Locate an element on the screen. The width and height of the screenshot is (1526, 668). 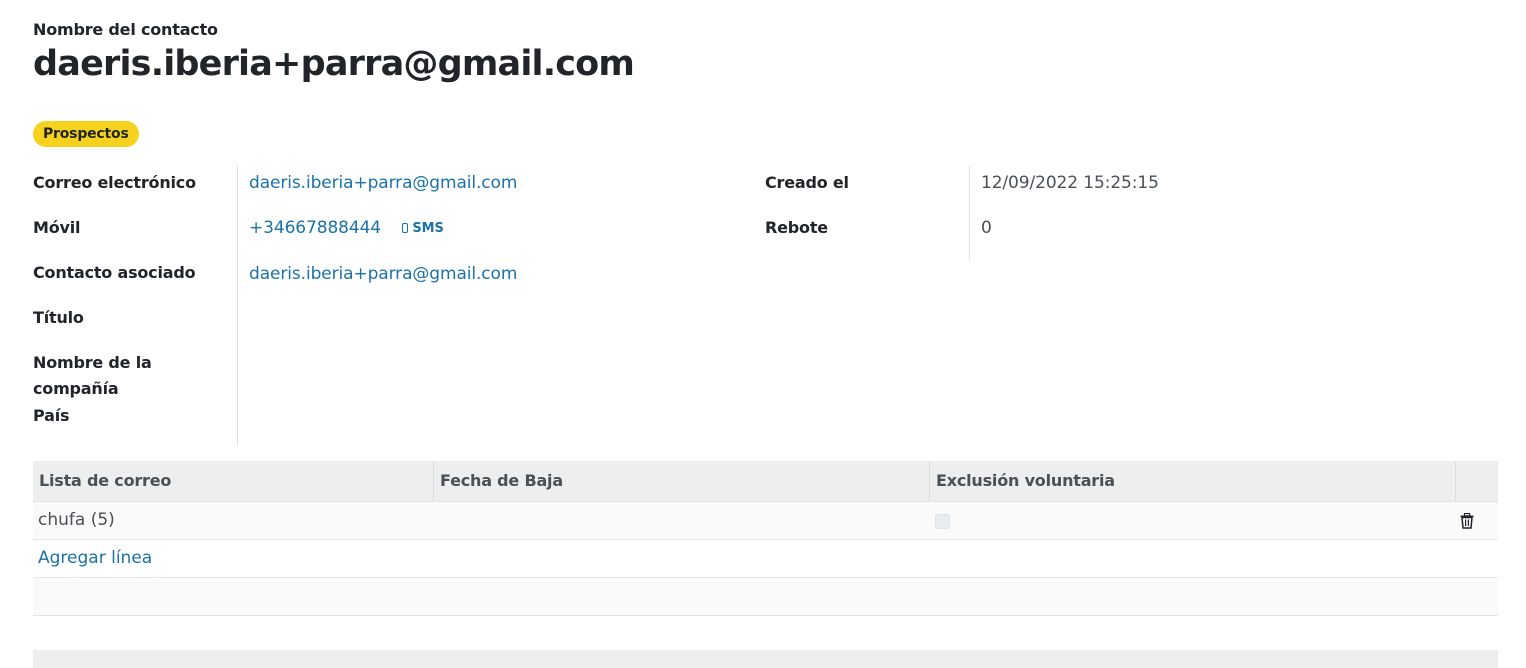
opt-out-checkbox is located at coordinates (942, 521).